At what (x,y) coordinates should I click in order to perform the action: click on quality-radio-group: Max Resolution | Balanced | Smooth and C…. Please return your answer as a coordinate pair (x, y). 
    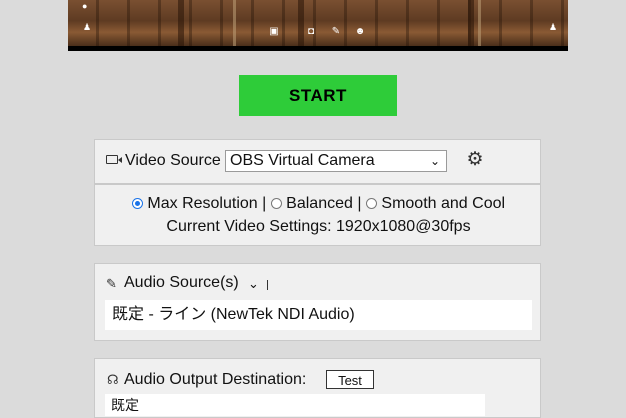
    Looking at the image, I should click on (318, 204).